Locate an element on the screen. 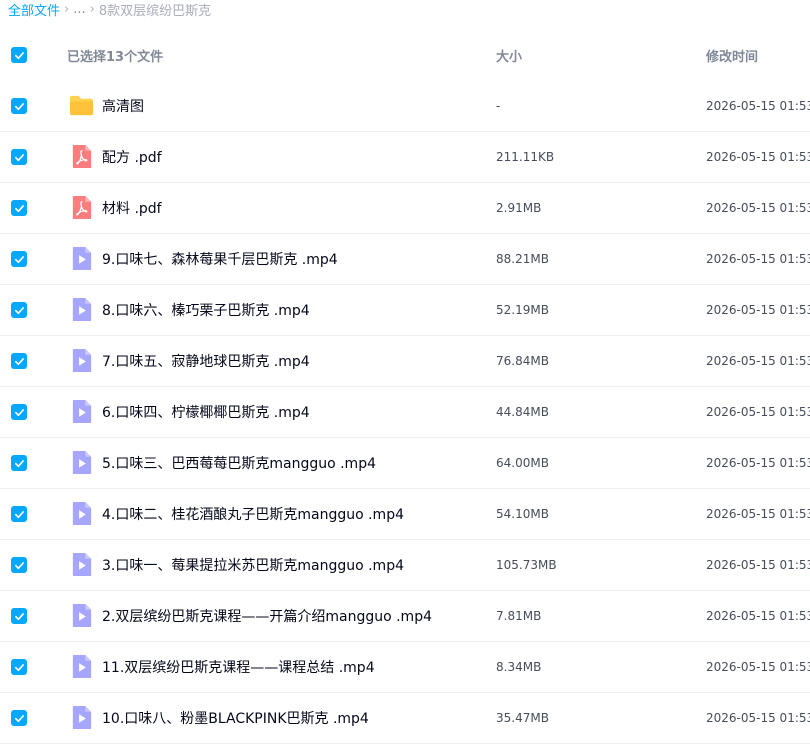 The image size is (810, 744). selected-count-label: 已选择13个文件 is located at coordinates (115, 57).